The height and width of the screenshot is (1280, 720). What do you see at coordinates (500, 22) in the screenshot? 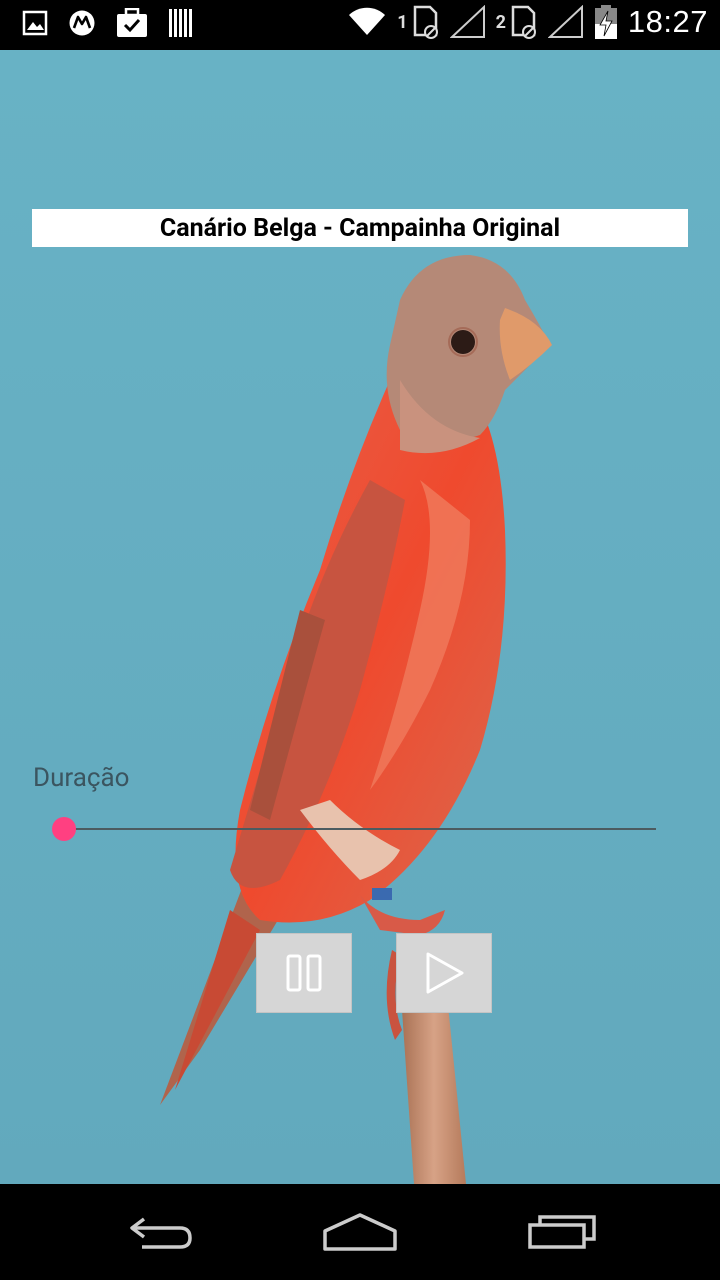
I see `sim2-label: 2` at bounding box center [500, 22].